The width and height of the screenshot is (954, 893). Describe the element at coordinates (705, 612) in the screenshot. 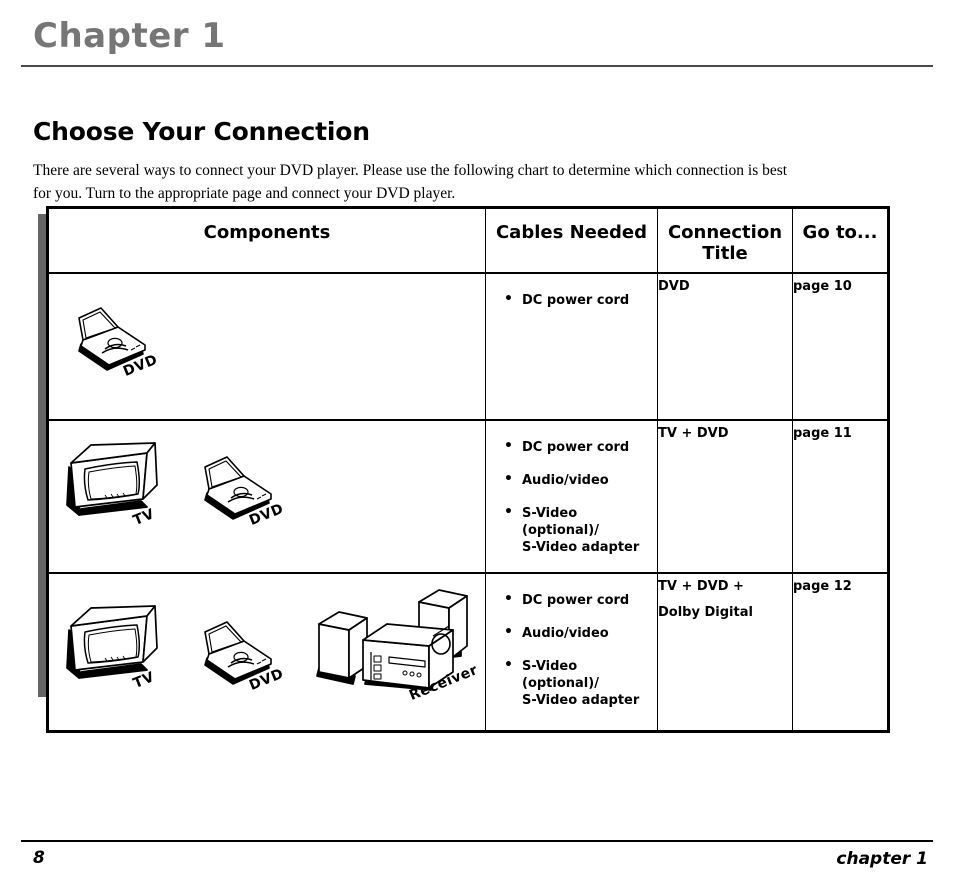

I see `connection-title-line: Dolby Digital` at that location.